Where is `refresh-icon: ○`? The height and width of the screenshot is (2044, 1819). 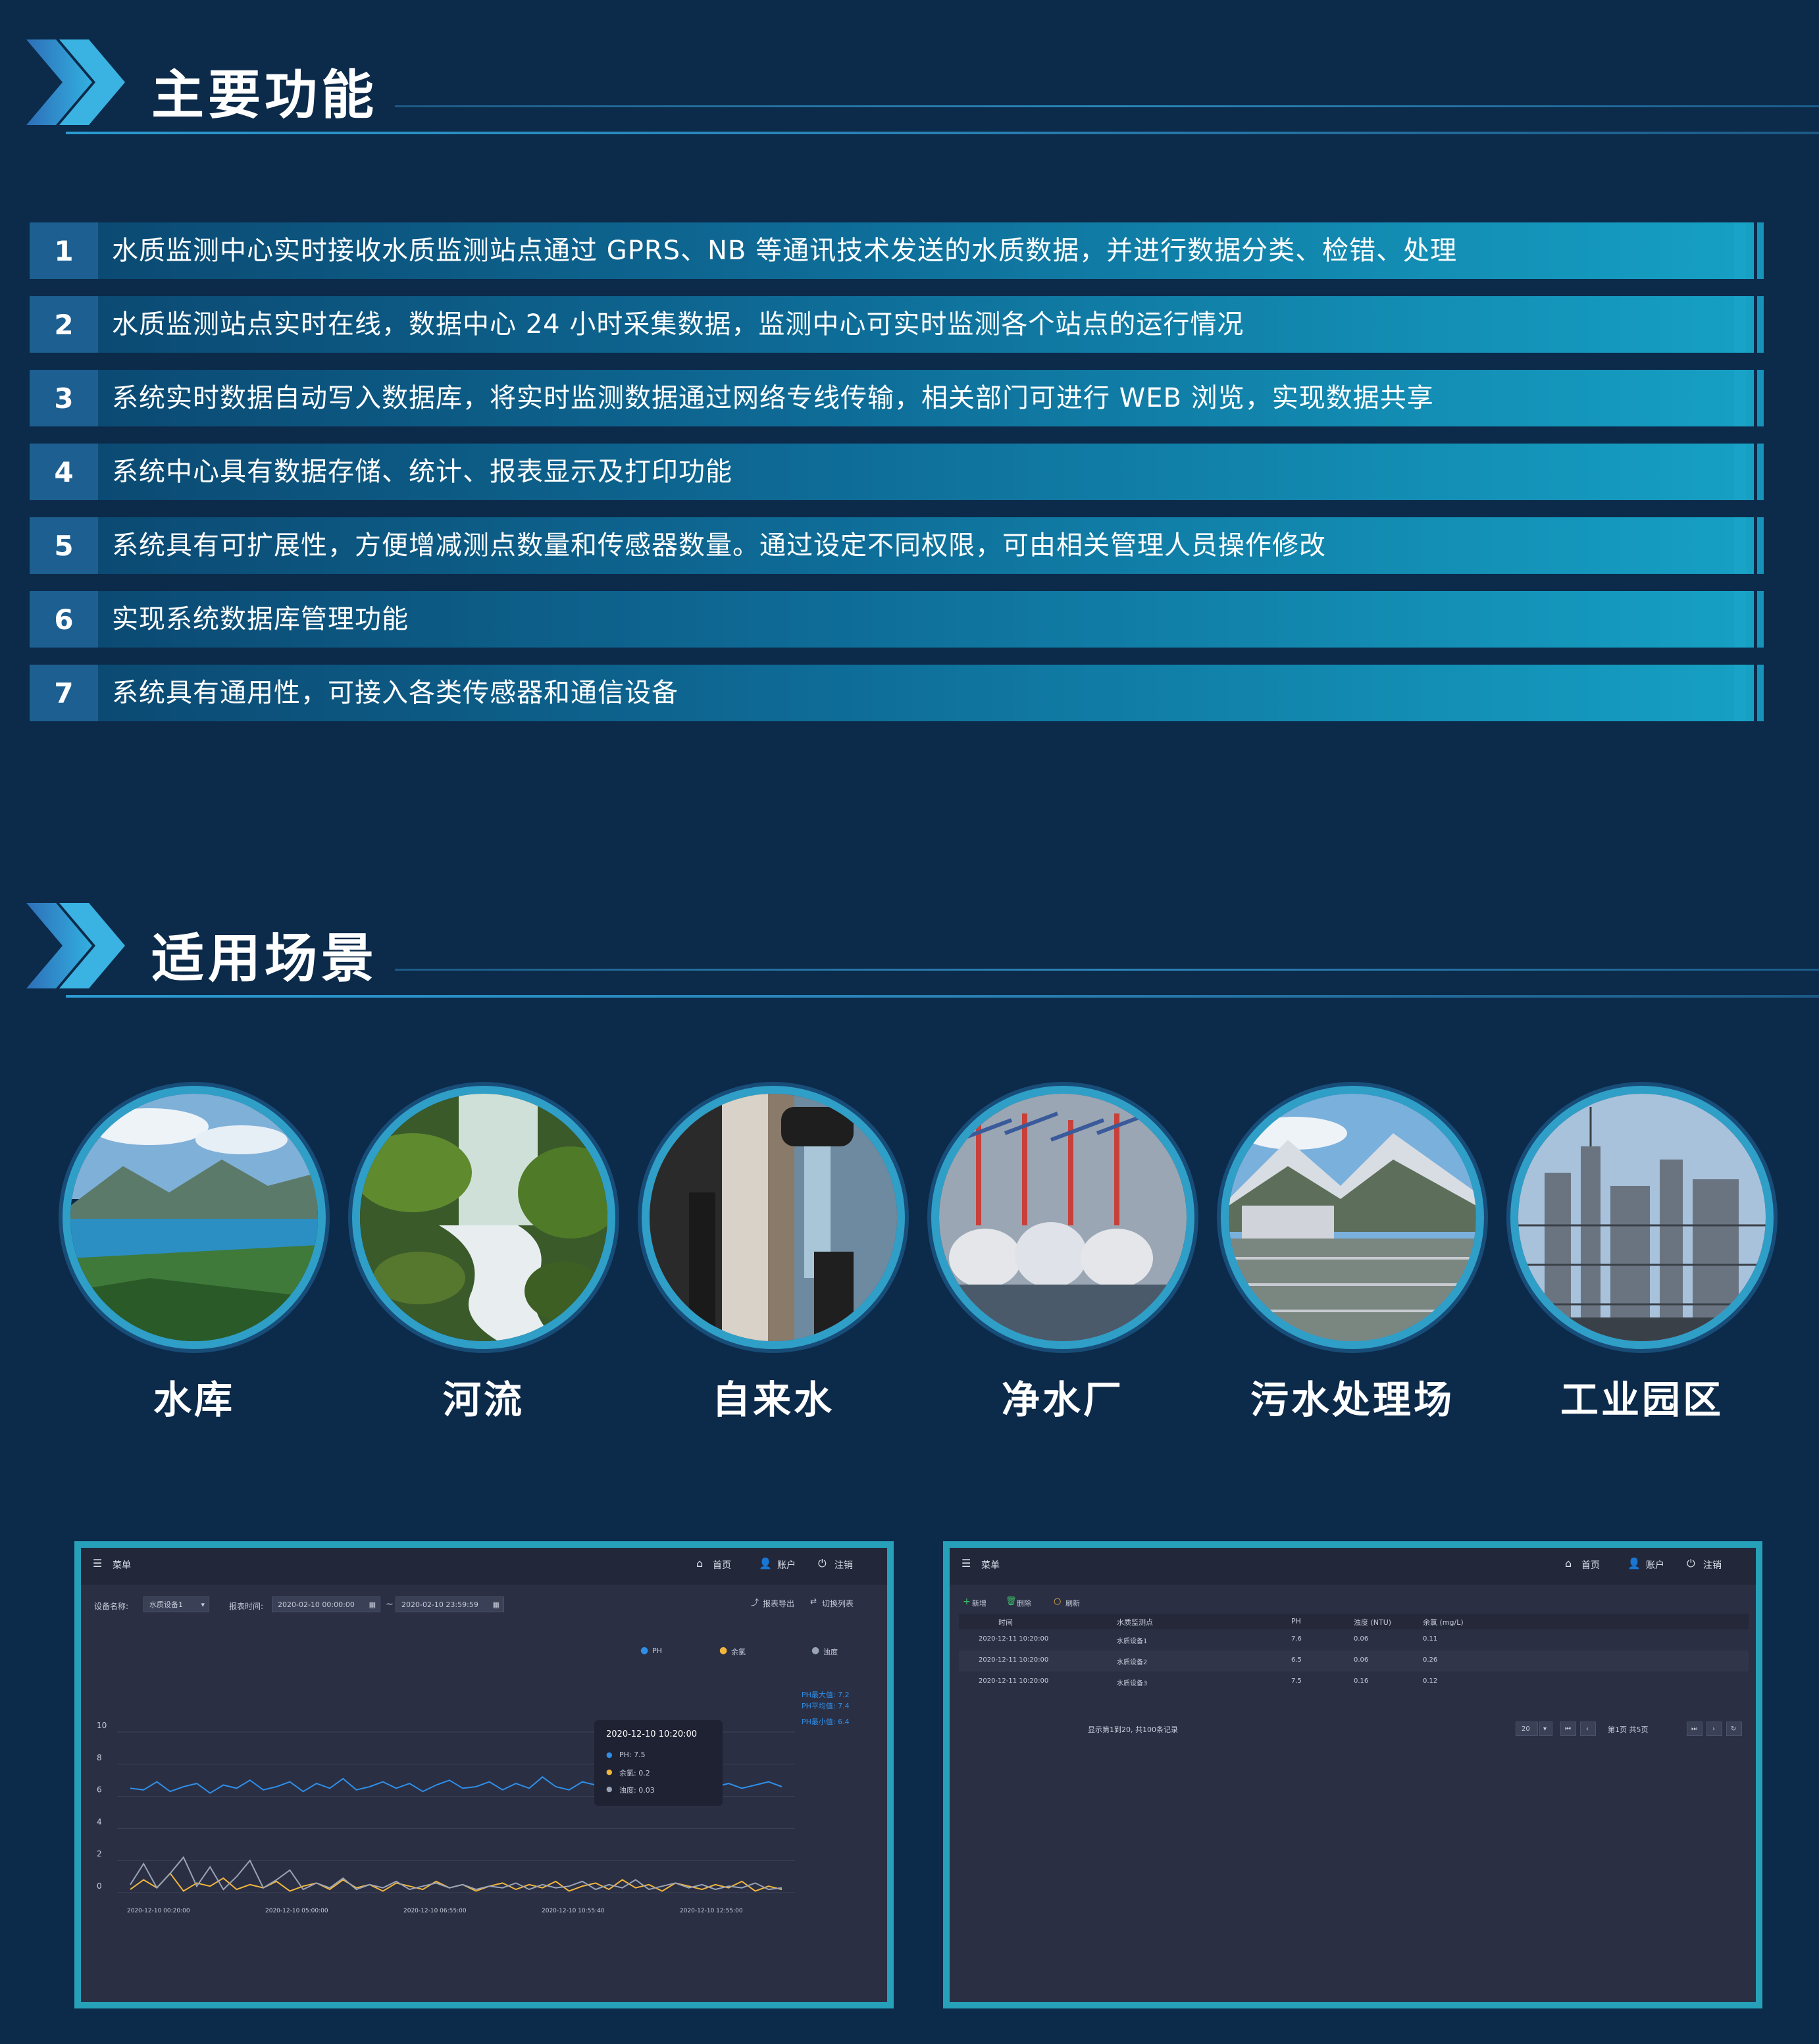
refresh-icon: ○ is located at coordinates (1057, 1601).